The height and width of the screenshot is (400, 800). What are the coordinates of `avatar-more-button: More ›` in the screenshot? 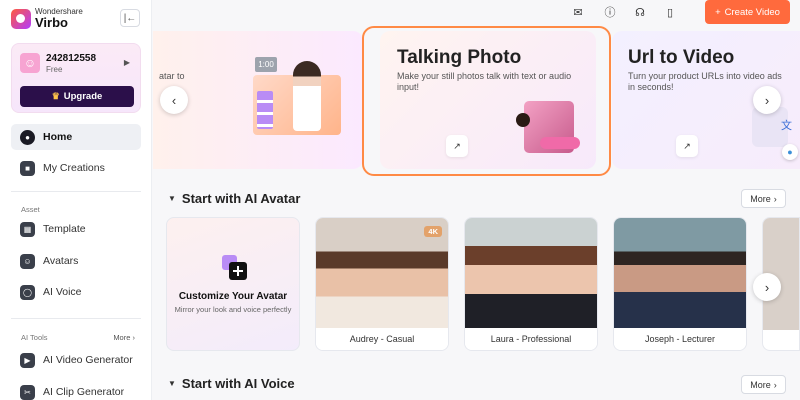 It's located at (763, 198).